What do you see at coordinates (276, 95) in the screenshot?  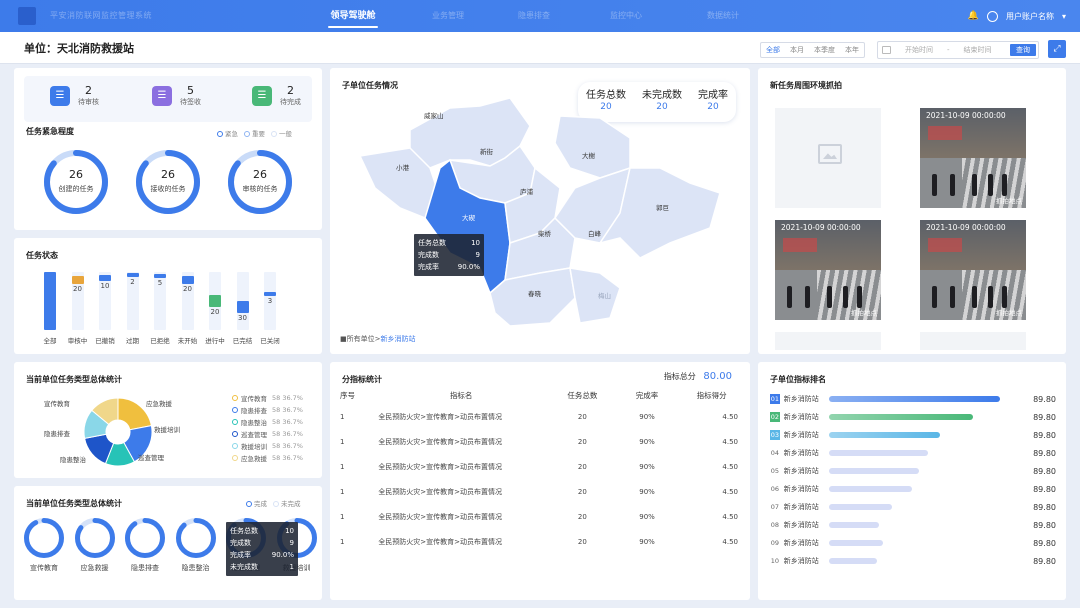 I see `summary-stat: ☰ 2 待完成` at bounding box center [276, 95].